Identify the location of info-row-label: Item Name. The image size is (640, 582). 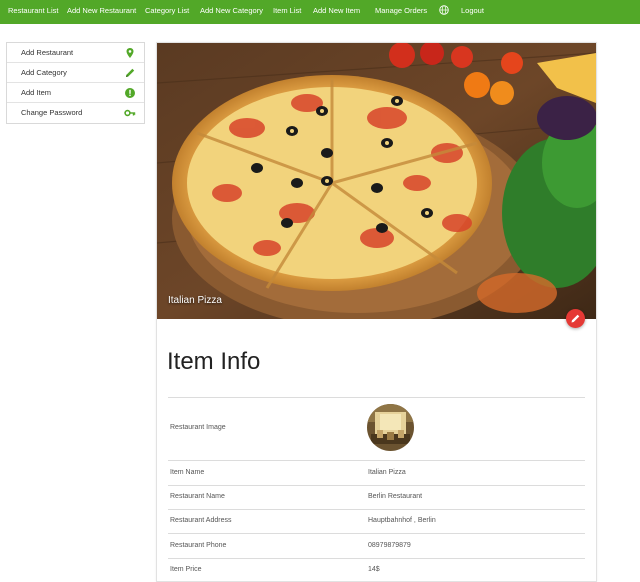
(187, 472).